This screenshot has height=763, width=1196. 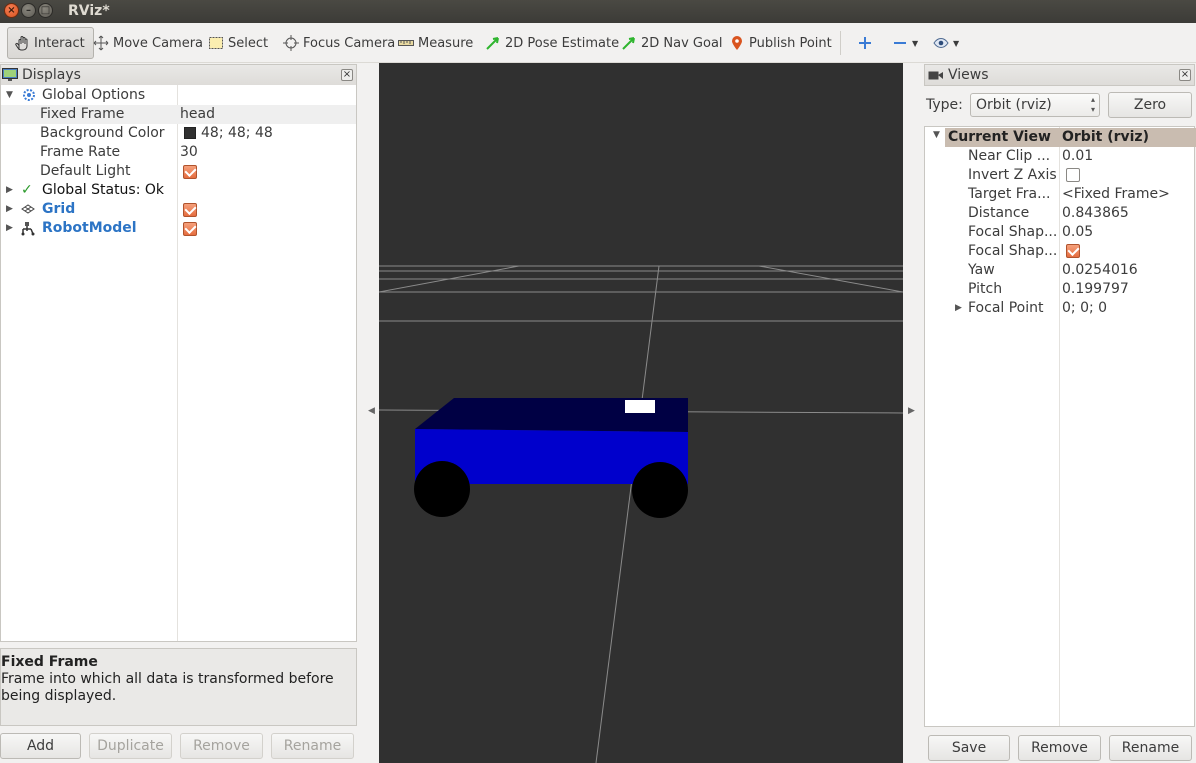 I want to click on view-row-focal-point: ▶ Focal Point 0; 0; 0, so click(x=1059, y=308).